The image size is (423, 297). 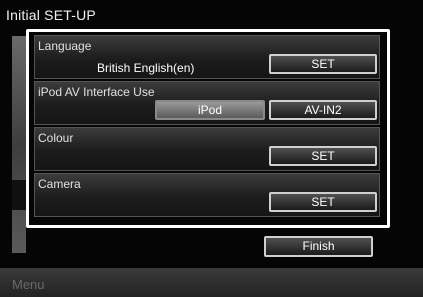 What do you see at coordinates (211, 282) in the screenshot?
I see `bottom-bar` at bounding box center [211, 282].